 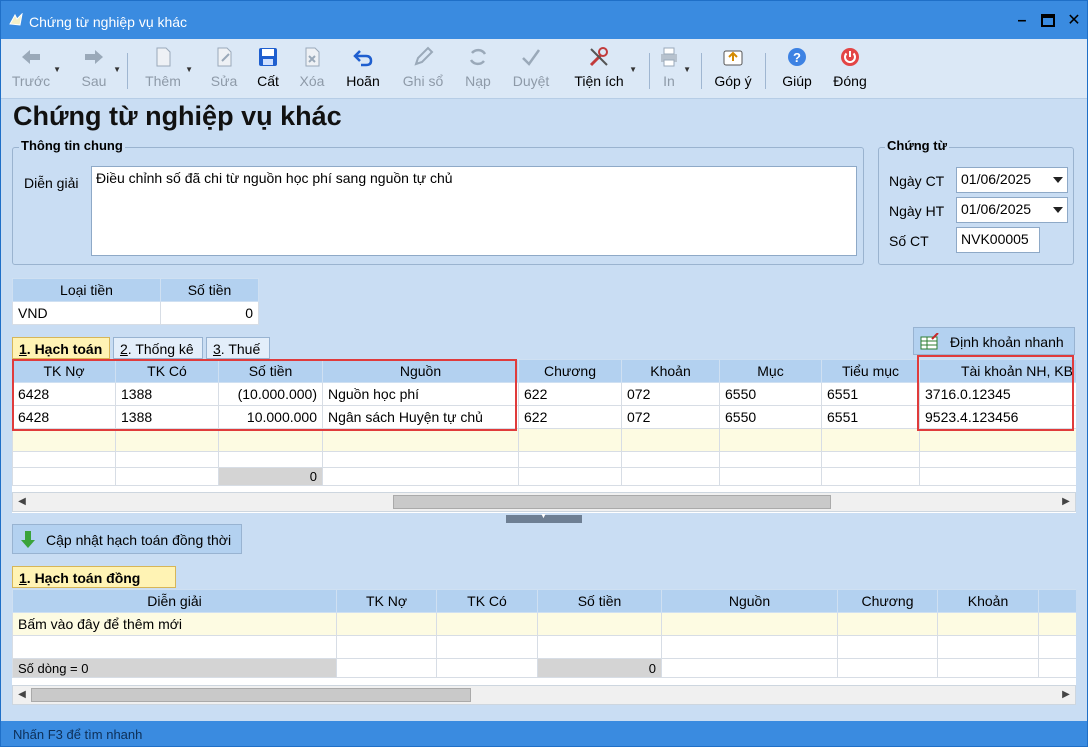 What do you see at coordinates (86, 313) in the screenshot?
I see `currency-type-cell: VND` at bounding box center [86, 313].